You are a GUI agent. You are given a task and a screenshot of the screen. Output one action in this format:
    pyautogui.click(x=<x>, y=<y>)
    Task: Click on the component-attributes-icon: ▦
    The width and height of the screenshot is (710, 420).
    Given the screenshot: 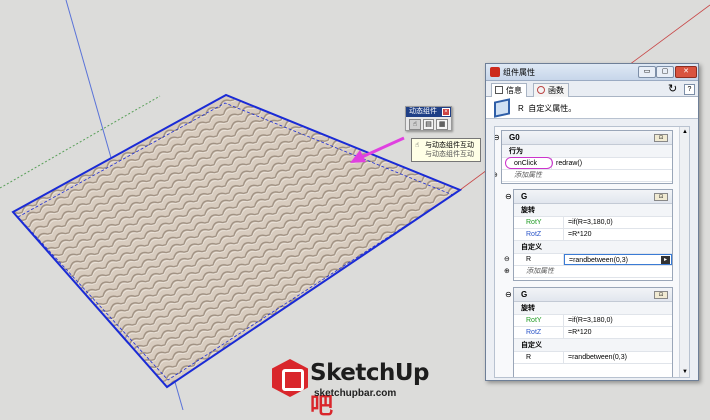 What is the action you would take?
    pyautogui.click(x=442, y=124)
    